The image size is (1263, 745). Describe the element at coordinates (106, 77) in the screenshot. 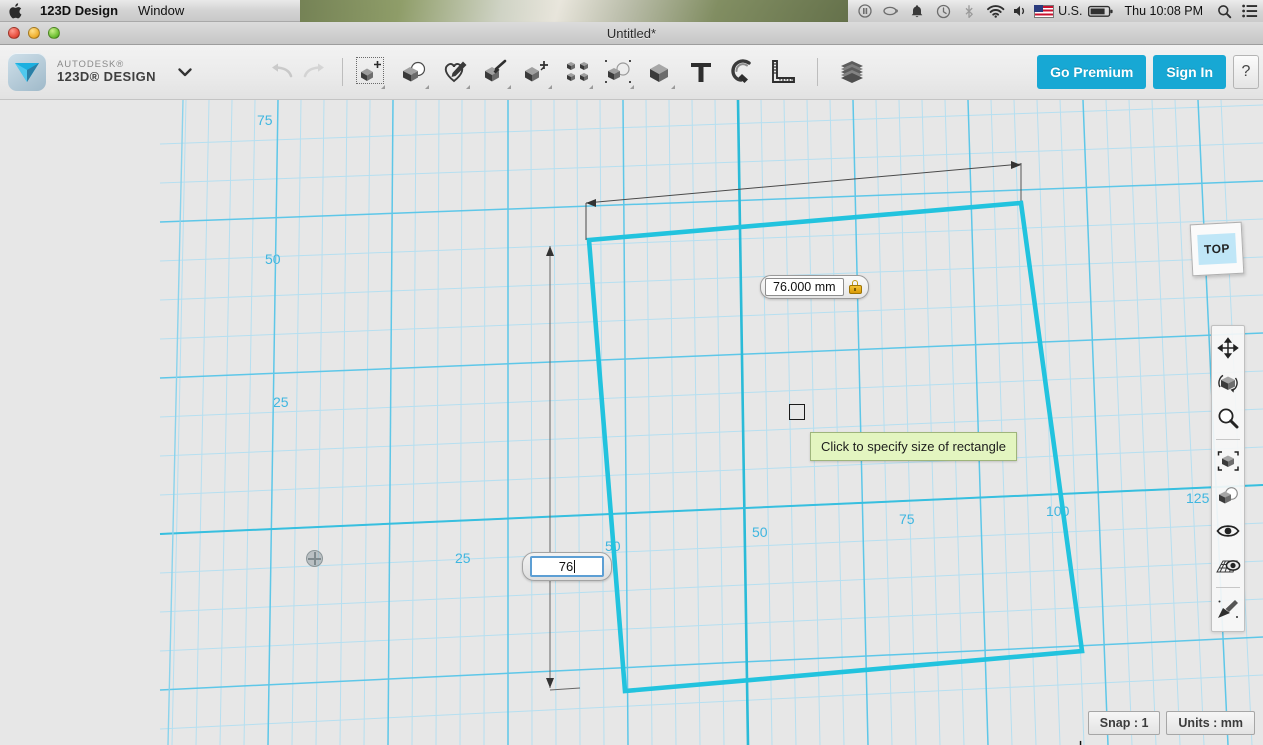

I see `brand-line-product: 123D® DESIGN` at that location.